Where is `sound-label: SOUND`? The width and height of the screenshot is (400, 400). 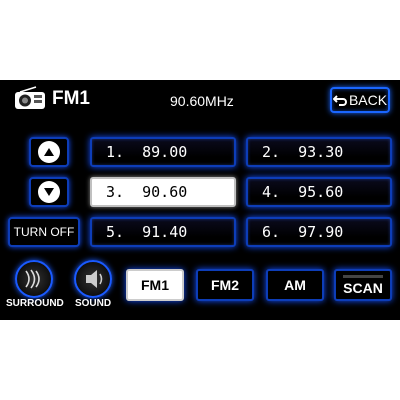 sound-label: SOUND is located at coordinates (93, 303).